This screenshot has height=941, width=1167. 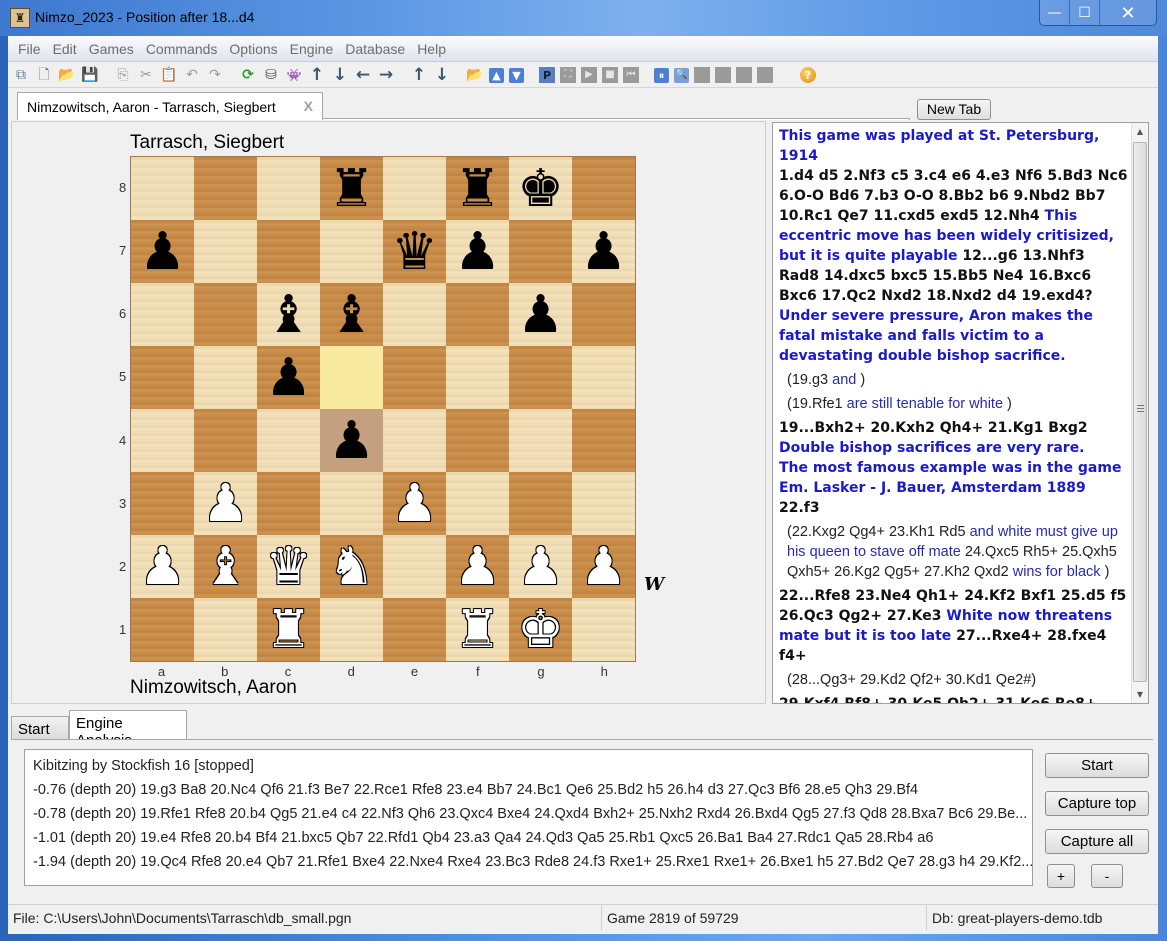 I want to click on square-e6, so click(x=414, y=314).